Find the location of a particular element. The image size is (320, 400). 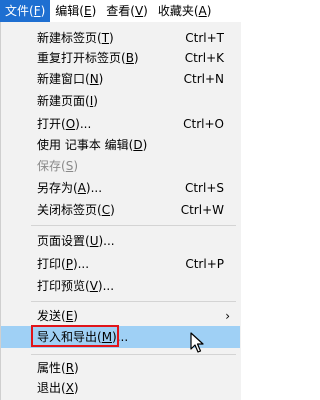

menu-edit: 编辑(E) is located at coordinates (75, 11).